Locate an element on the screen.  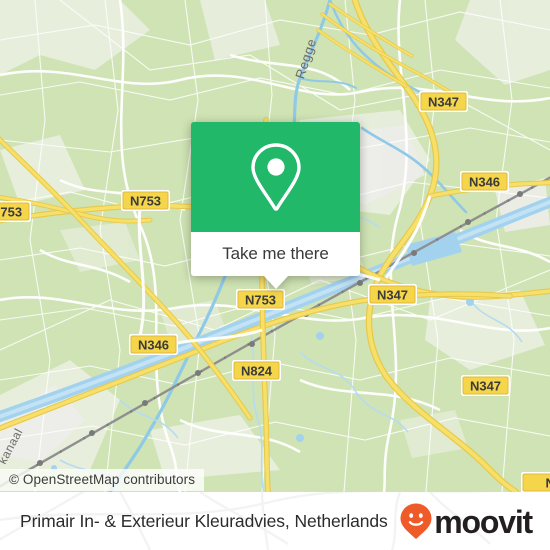
svg-text: N3 is located at coordinates (548, 483).